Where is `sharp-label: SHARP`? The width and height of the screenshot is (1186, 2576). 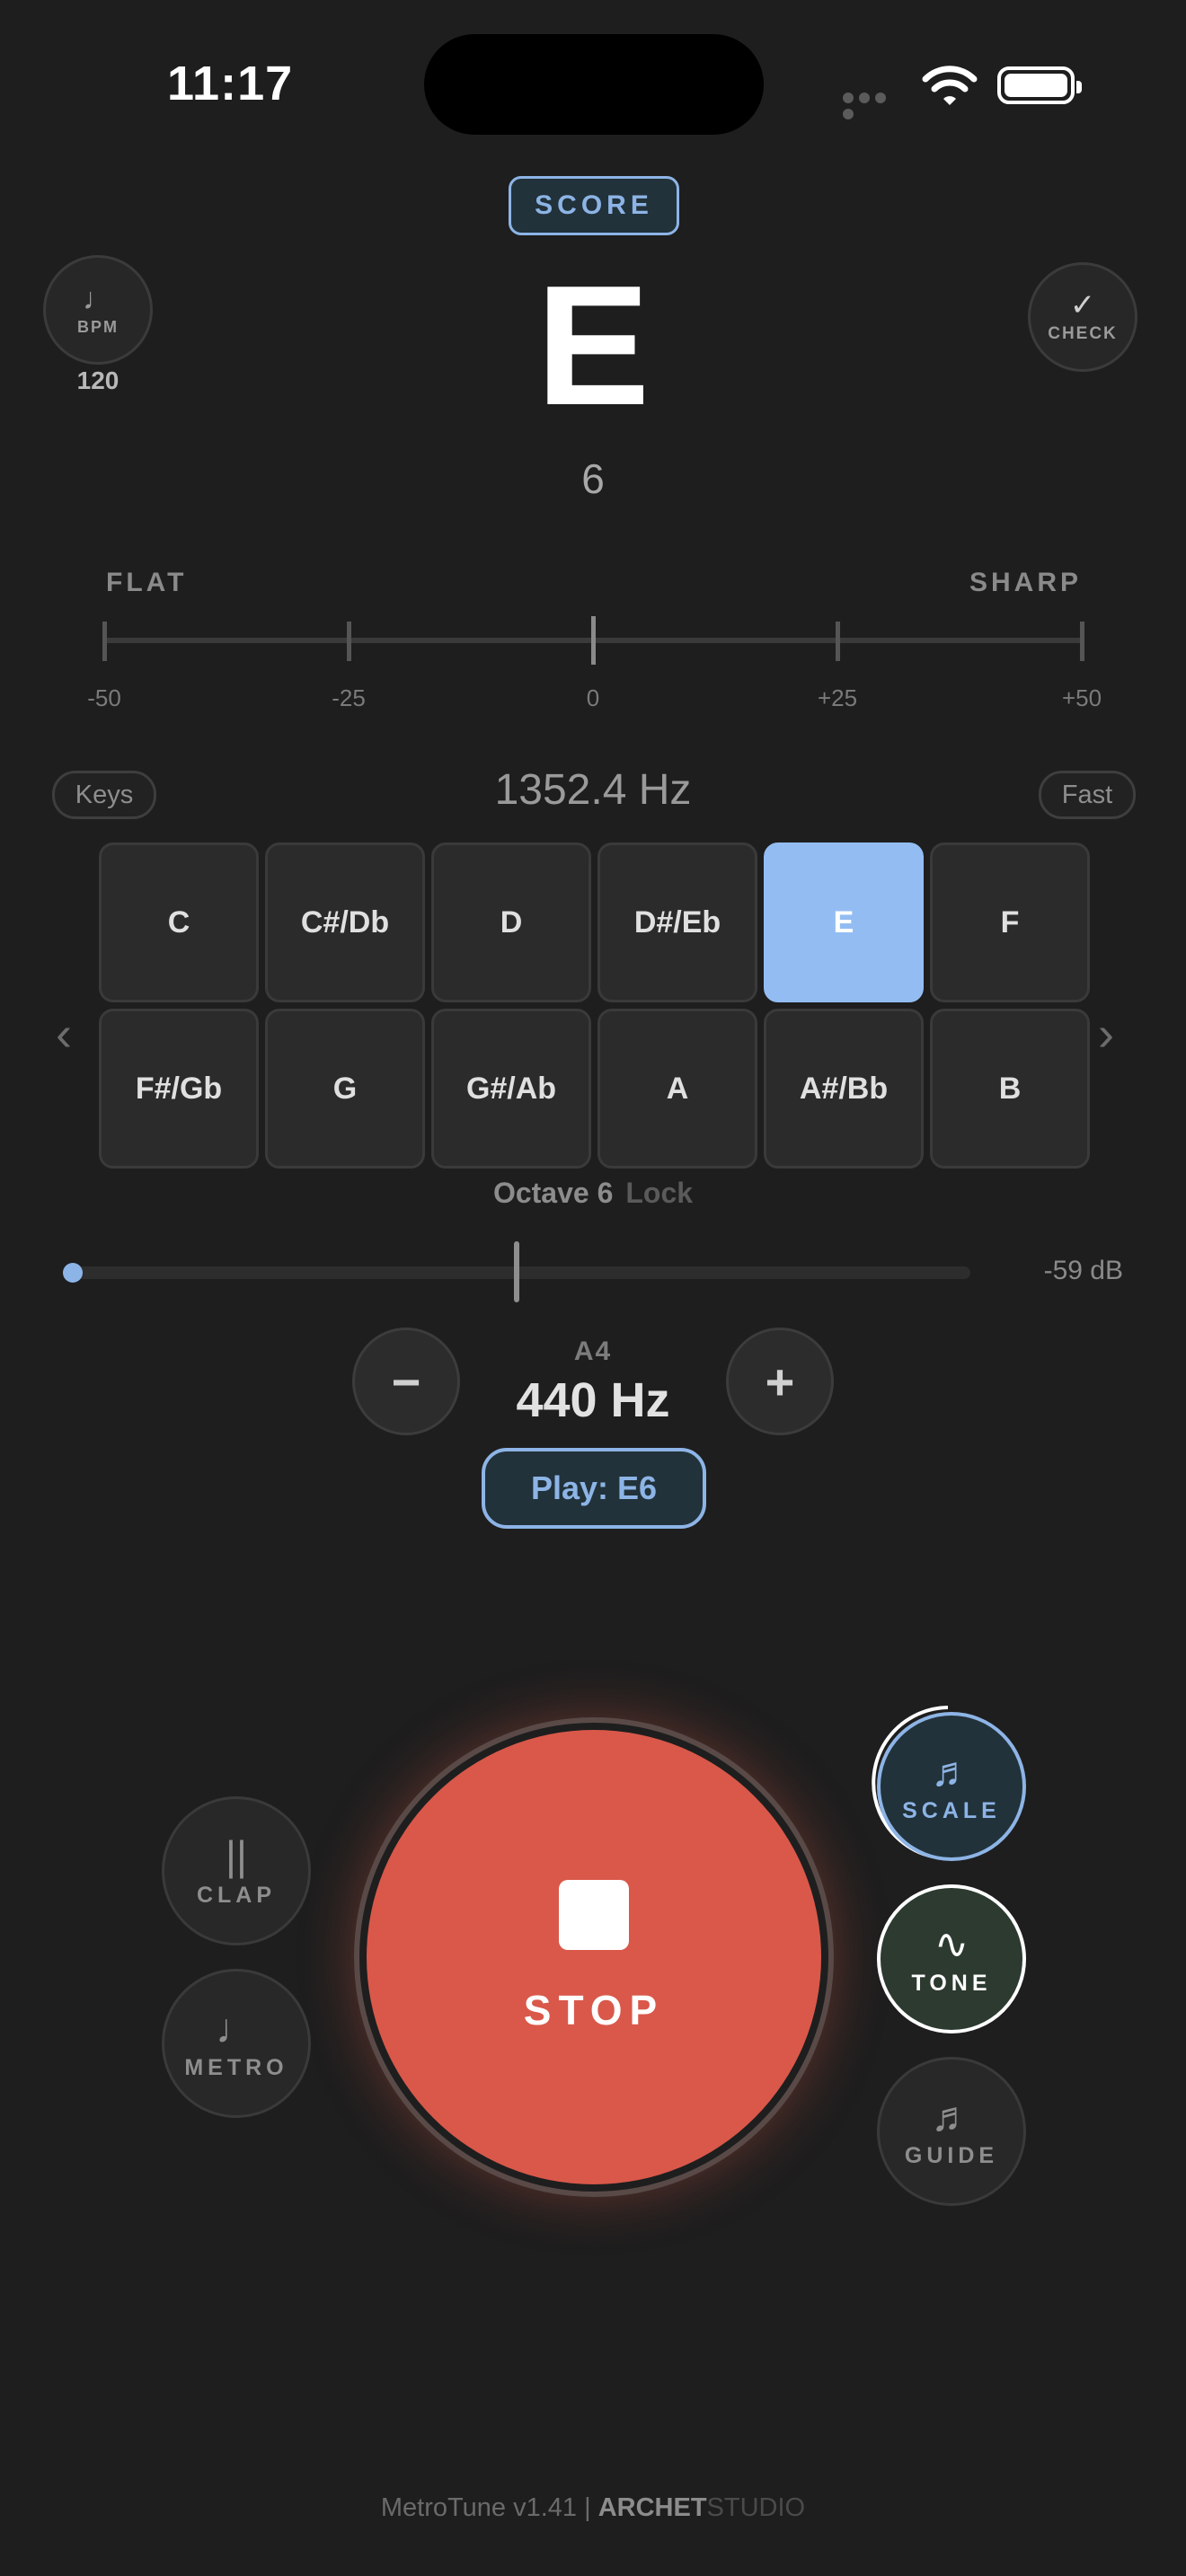
sharp-label: SHARP is located at coordinates (1025, 582).